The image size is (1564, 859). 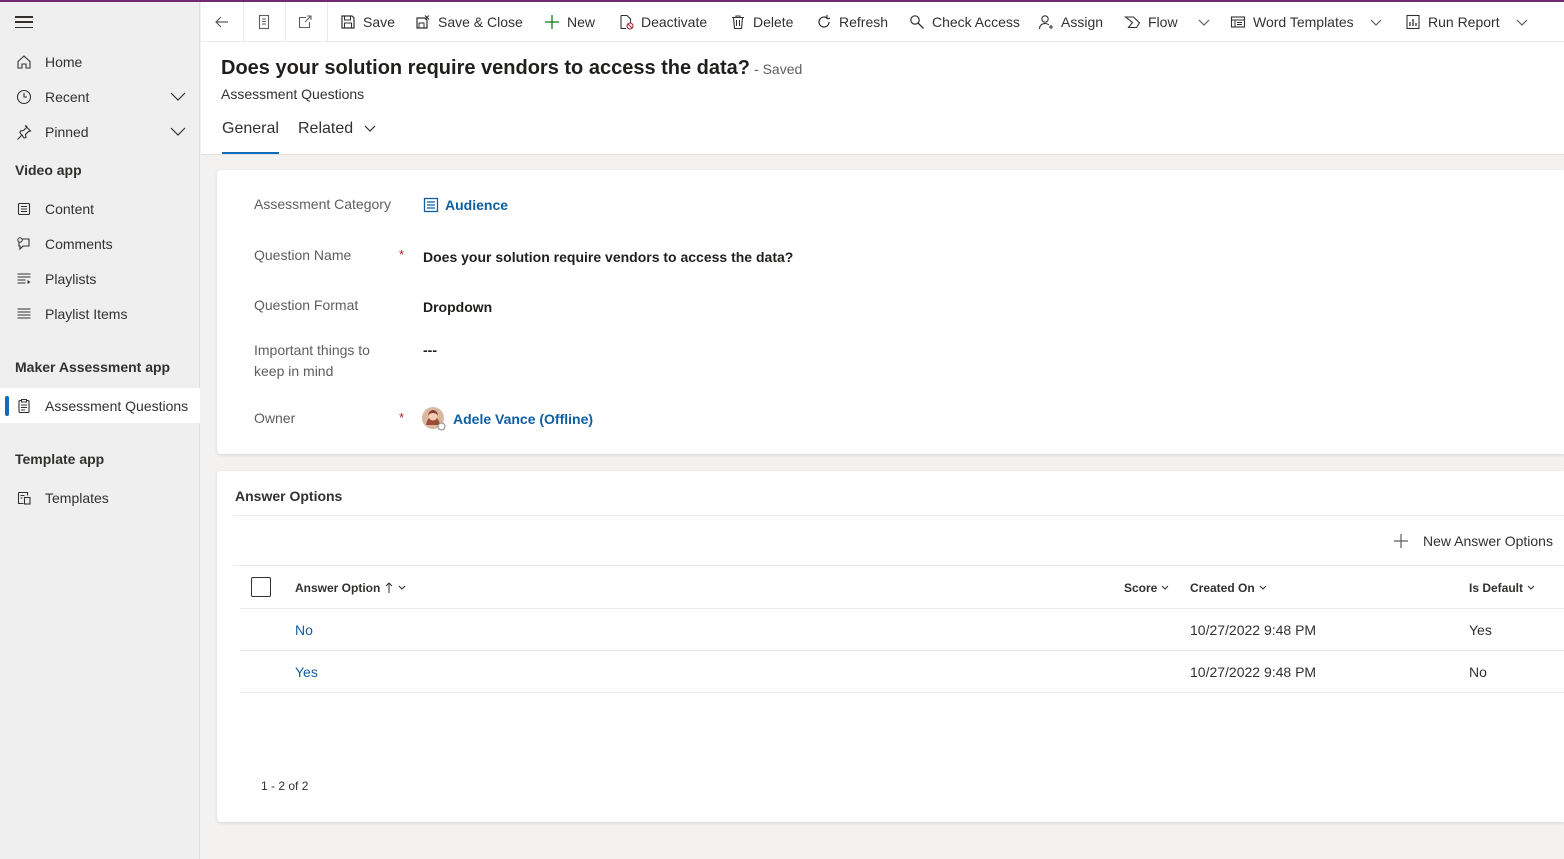 I want to click on playlist-icon, so click(x=24, y=279).